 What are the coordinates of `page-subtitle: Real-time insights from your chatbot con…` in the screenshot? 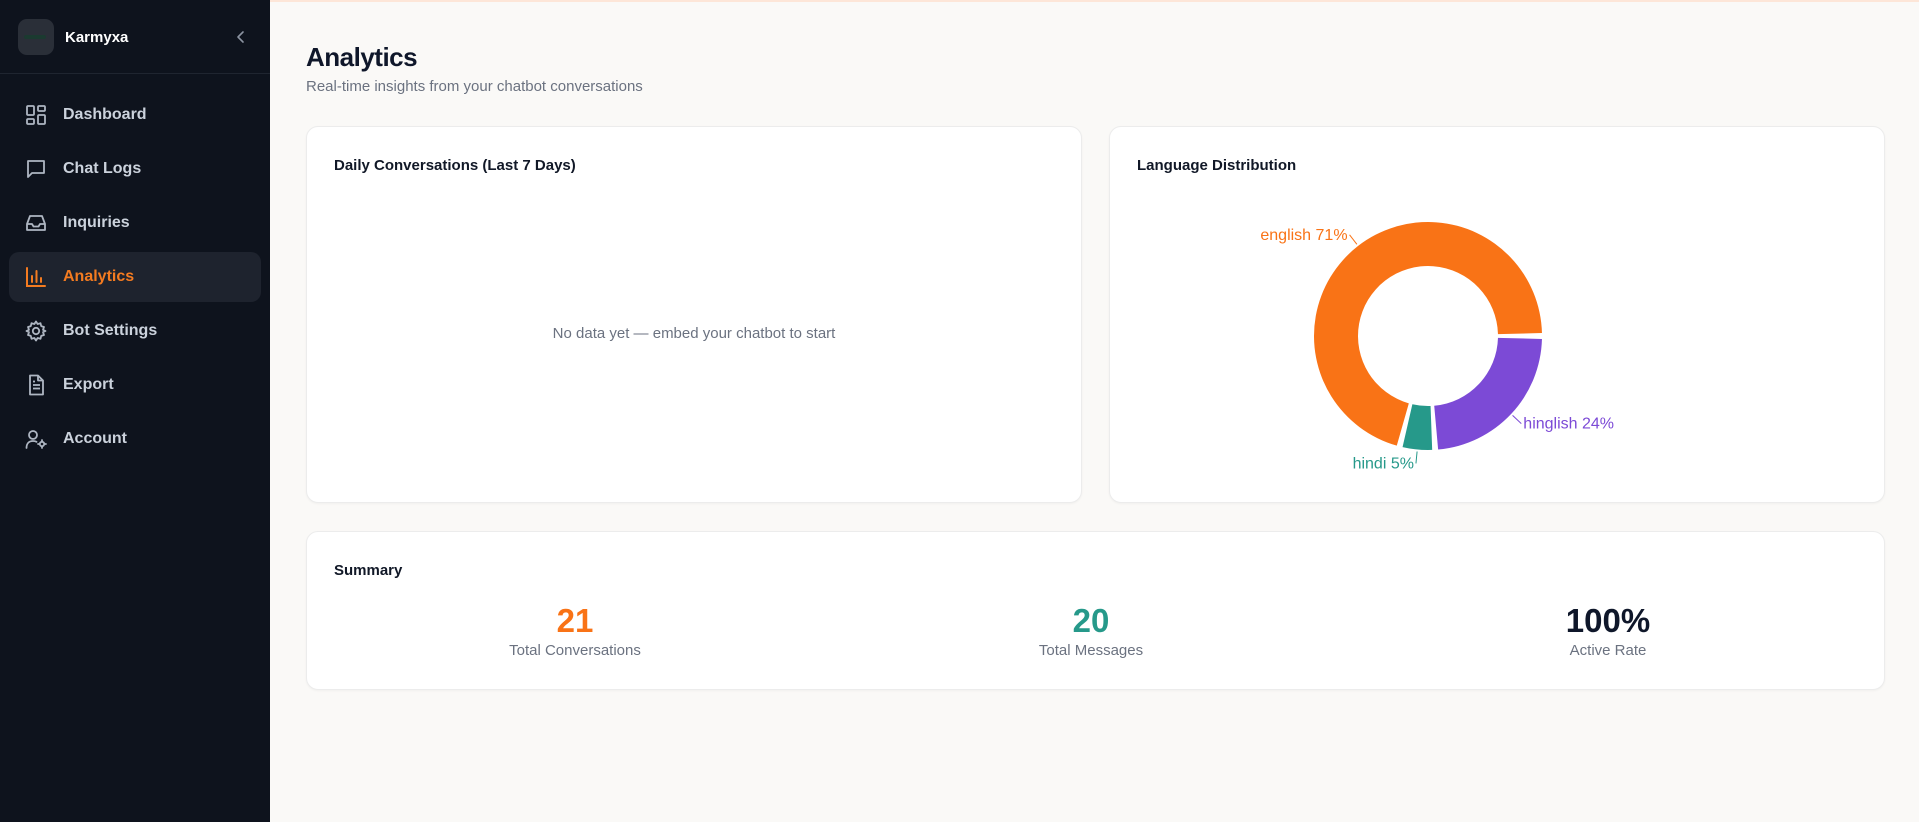 It's located at (474, 86).